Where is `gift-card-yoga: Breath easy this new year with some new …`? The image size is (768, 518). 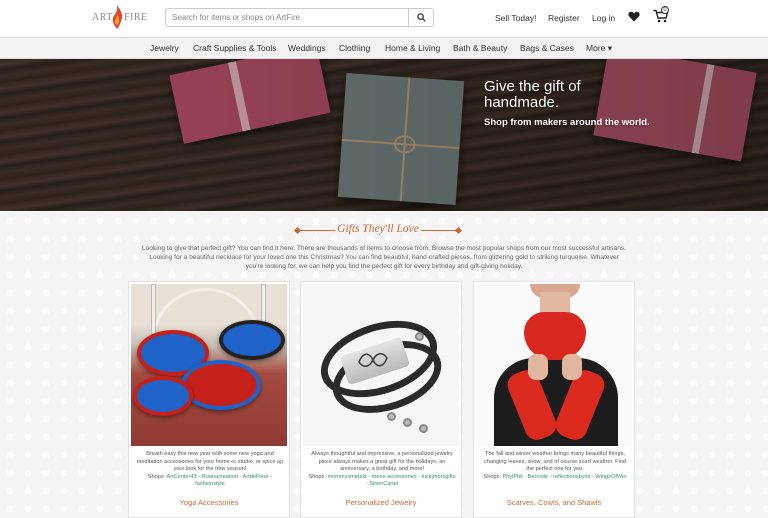
gift-card-yoga: Breath easy this new year with some new … is located at coordinates (209, 399).